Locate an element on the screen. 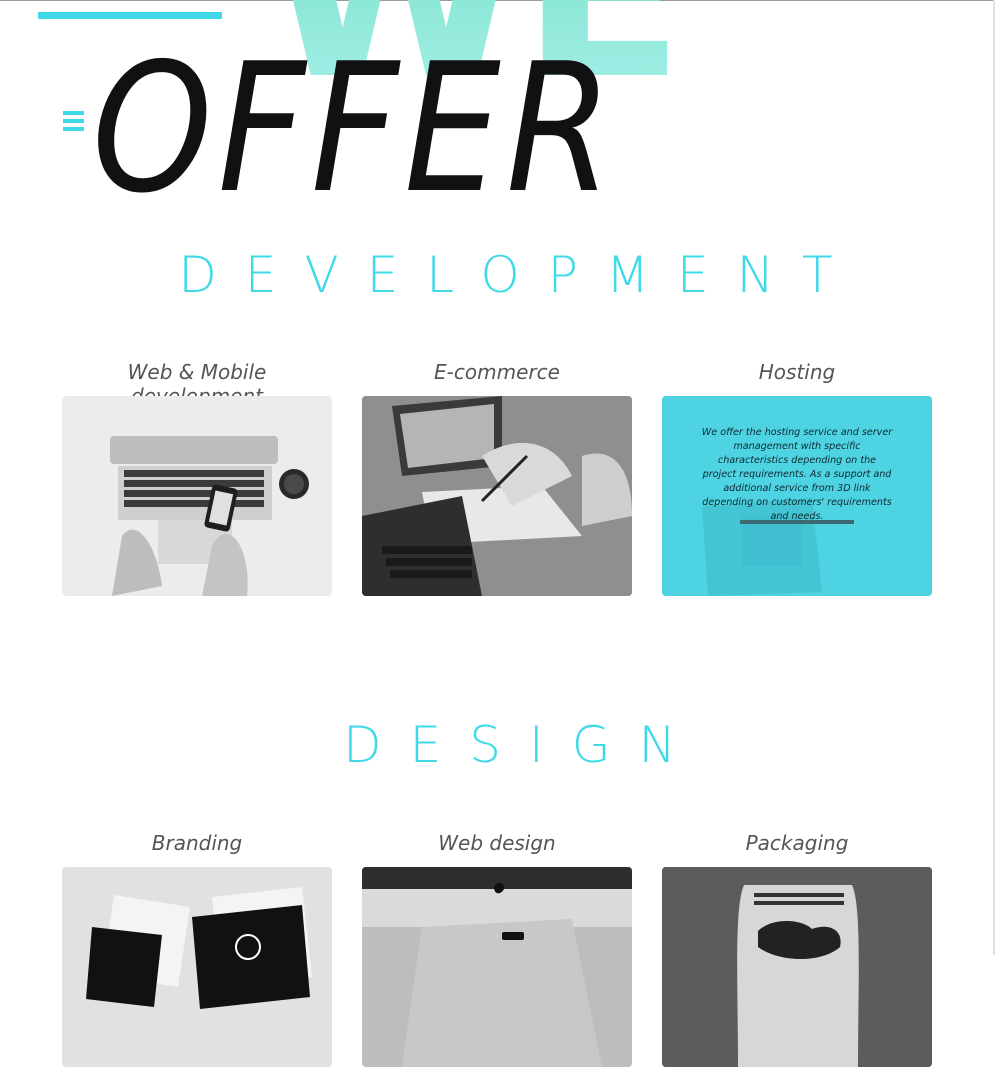 This screenshot has width=995, height=1067. card-ecommerce is located at coordinates (497, 496).